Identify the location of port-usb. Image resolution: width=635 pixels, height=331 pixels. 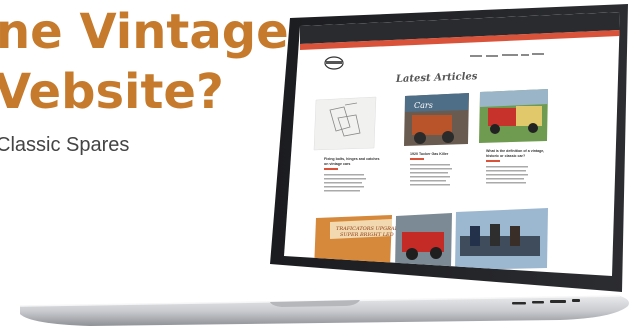
(519, 303).